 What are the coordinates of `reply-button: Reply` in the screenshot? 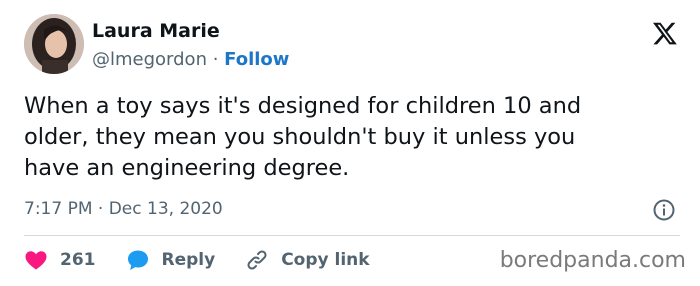 It's located at (171, 260).